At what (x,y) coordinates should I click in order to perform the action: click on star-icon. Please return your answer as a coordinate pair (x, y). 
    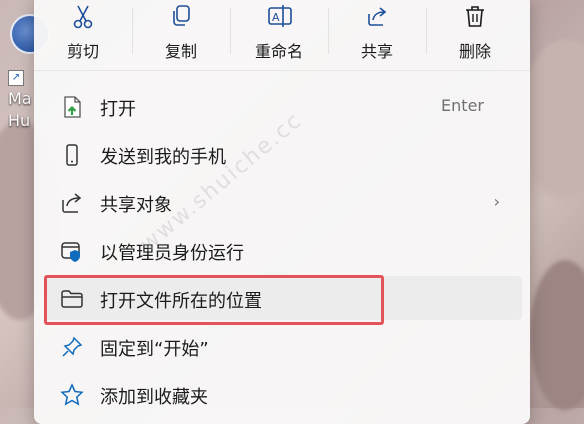
    Looking at the image, I should click on (72, 394).